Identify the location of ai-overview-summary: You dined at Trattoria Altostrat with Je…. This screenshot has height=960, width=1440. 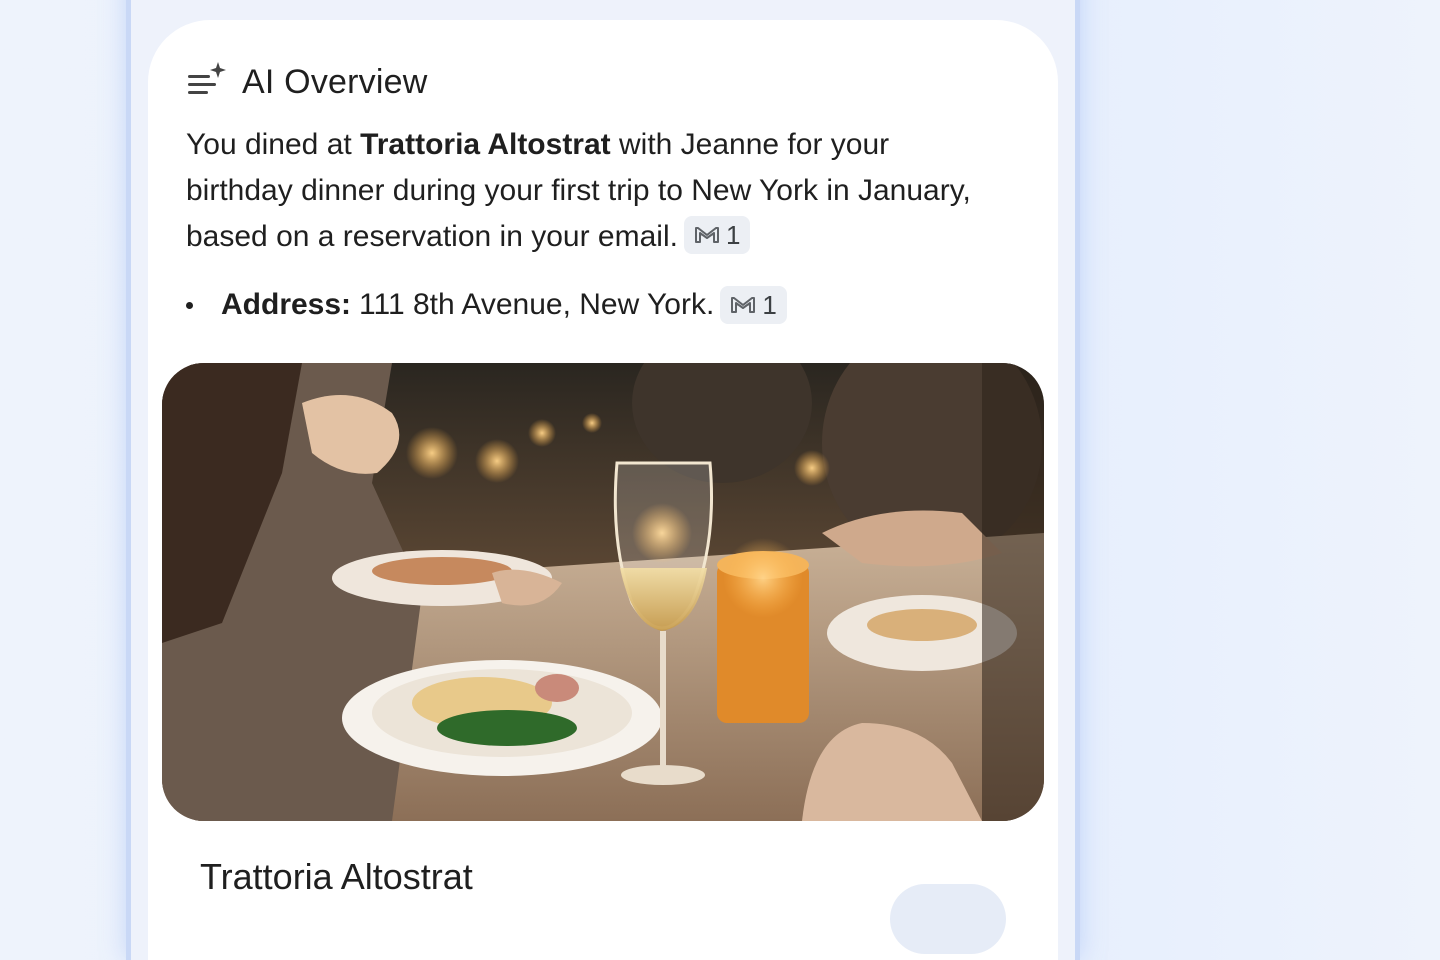
(586, 191).